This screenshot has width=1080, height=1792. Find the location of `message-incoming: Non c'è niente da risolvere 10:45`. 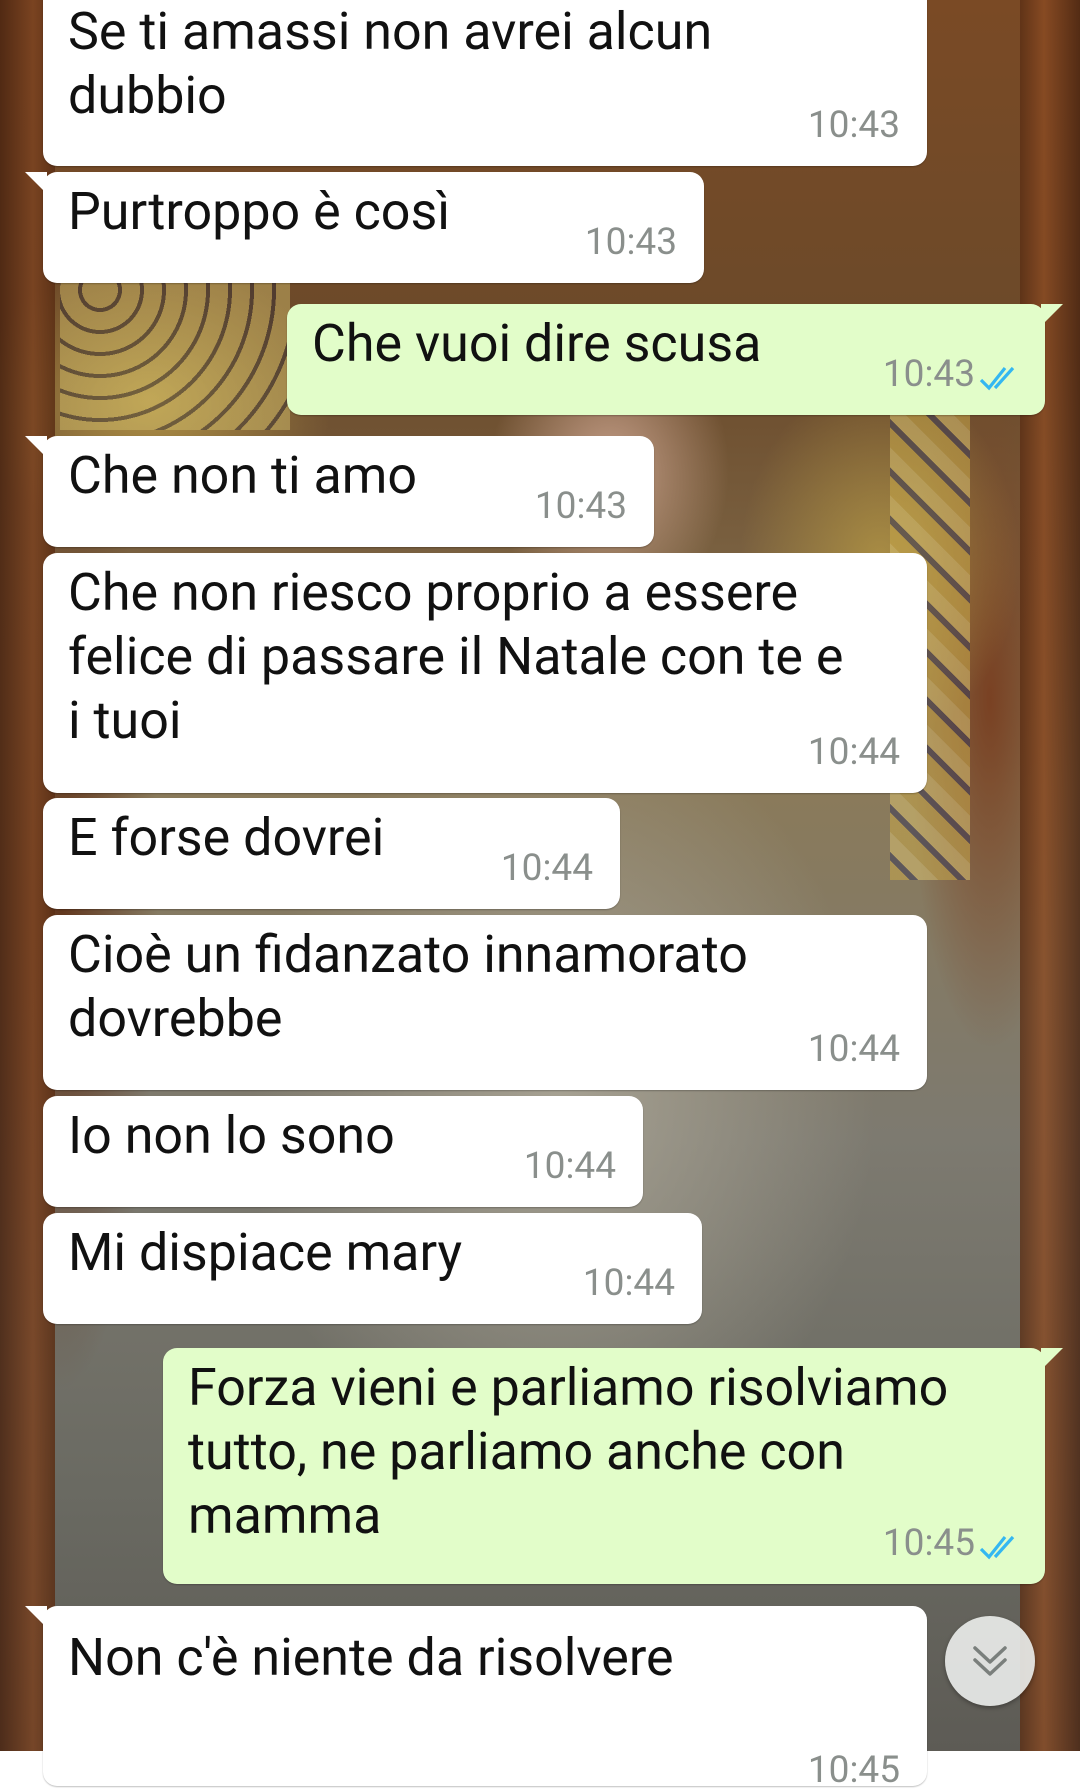

message-incoming: Non c'è niente da risolvere 10:45 is located at coordinates (476, 1698).